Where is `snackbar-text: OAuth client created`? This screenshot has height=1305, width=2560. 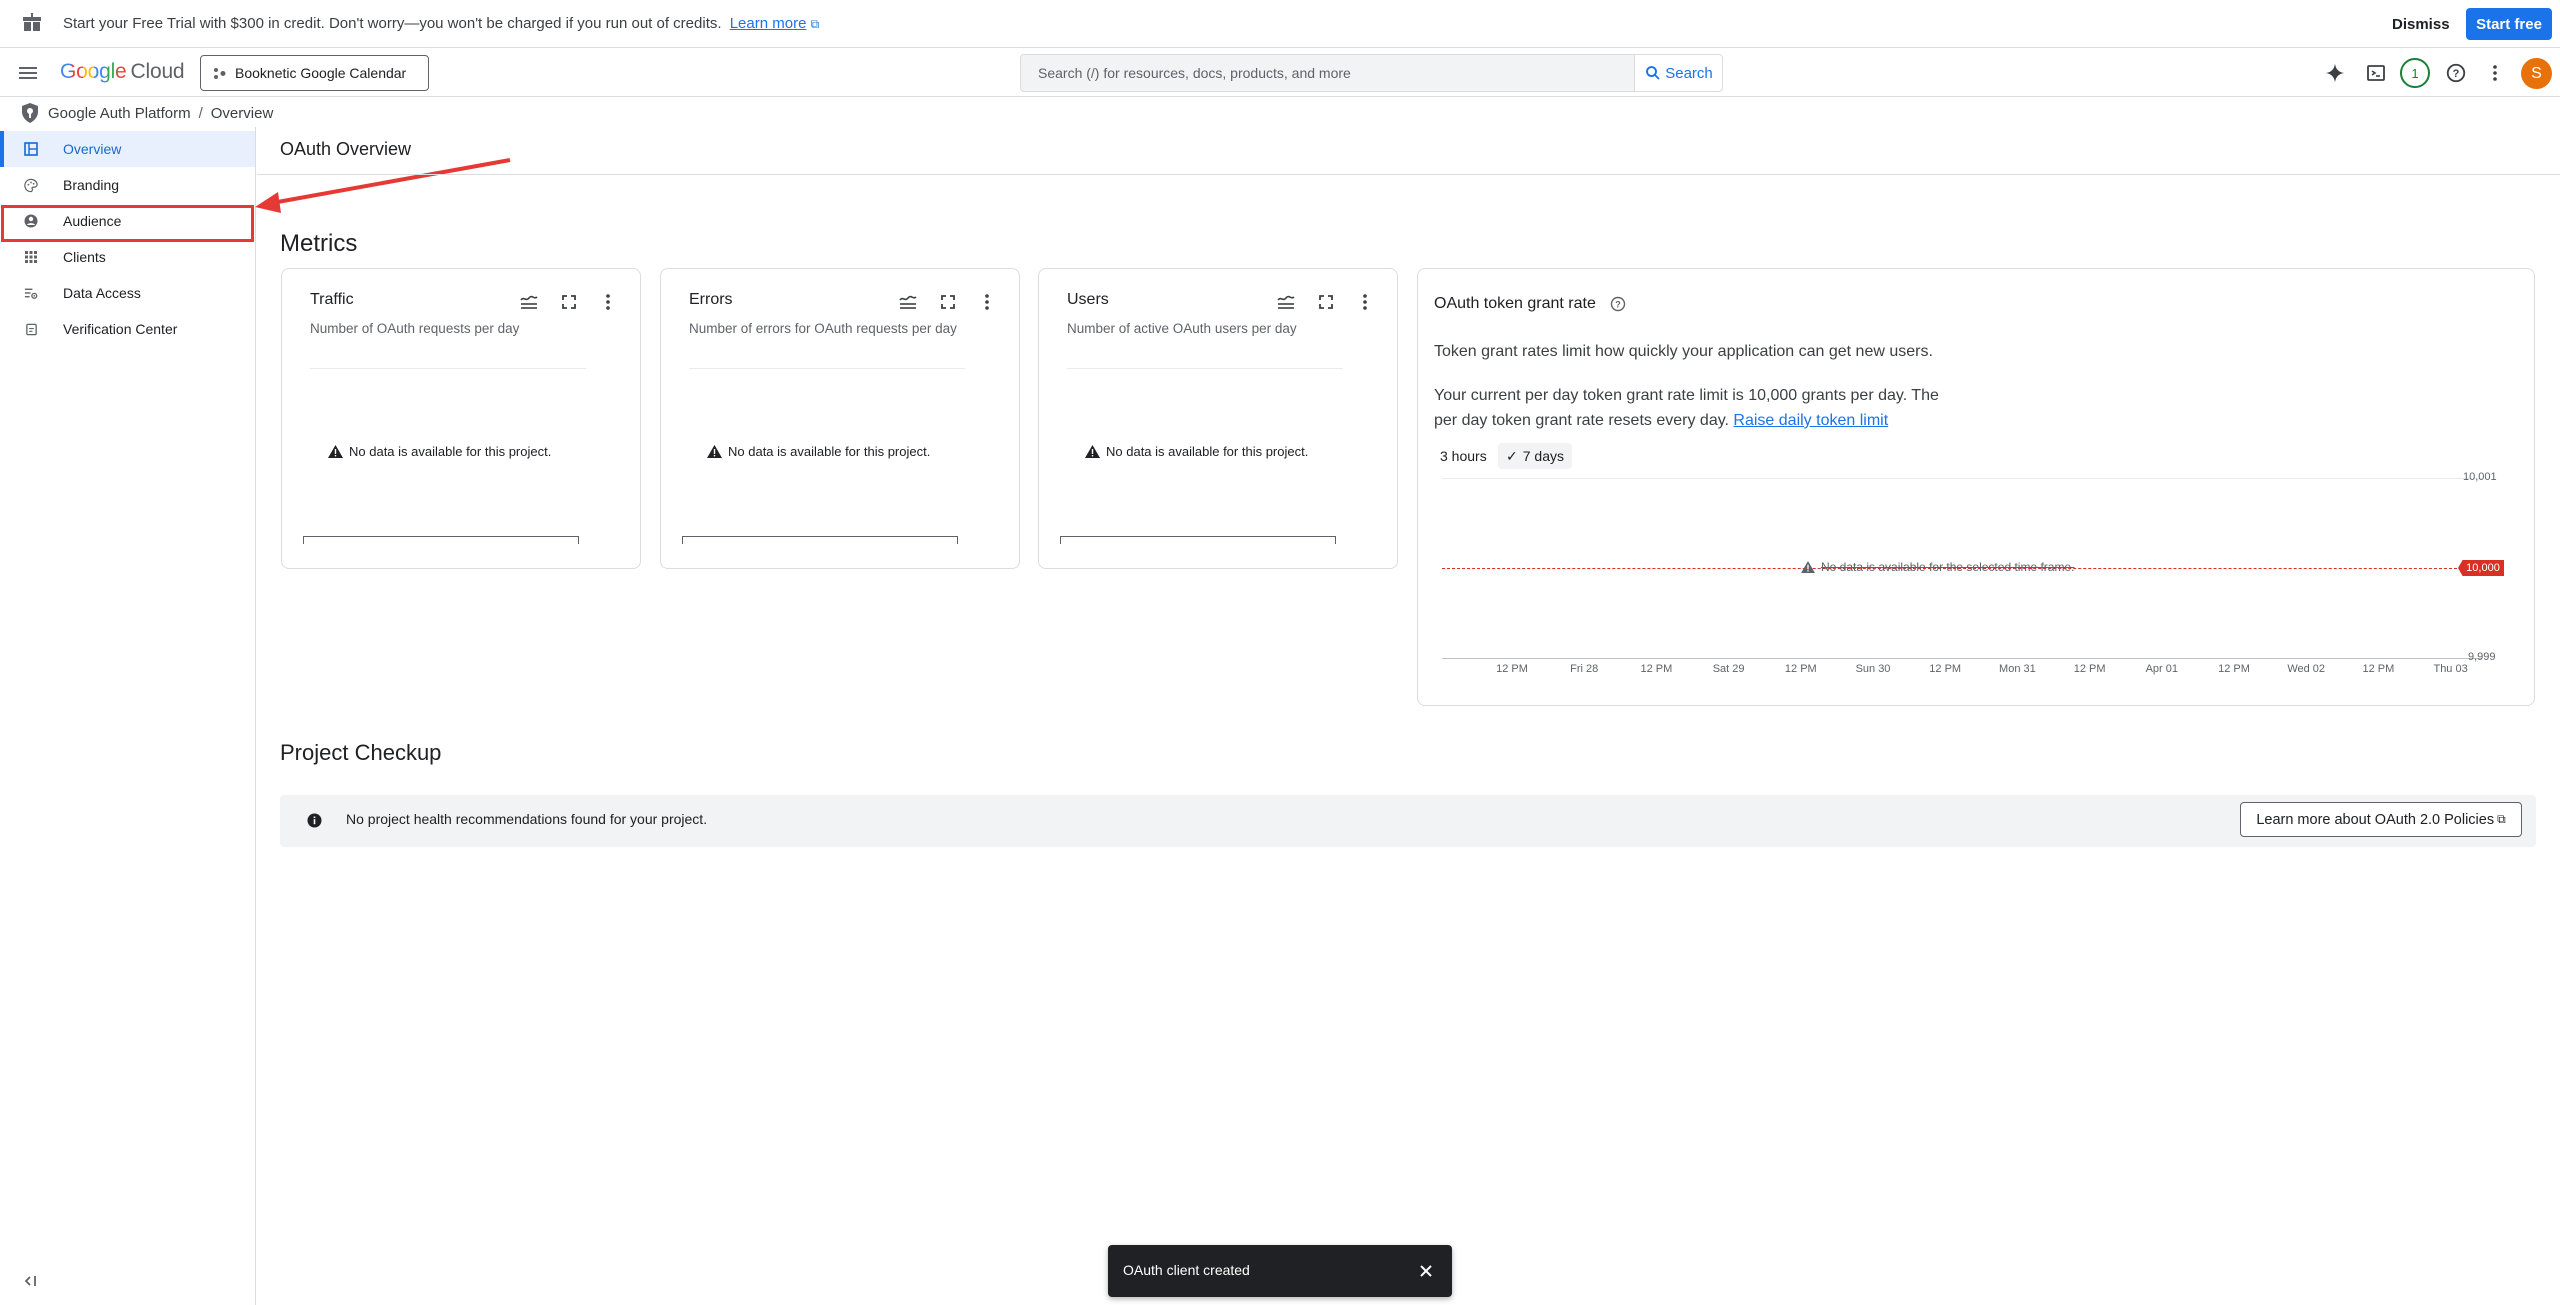
snackbar-text: OAuth client created is located at coordinates (1186, 1270).